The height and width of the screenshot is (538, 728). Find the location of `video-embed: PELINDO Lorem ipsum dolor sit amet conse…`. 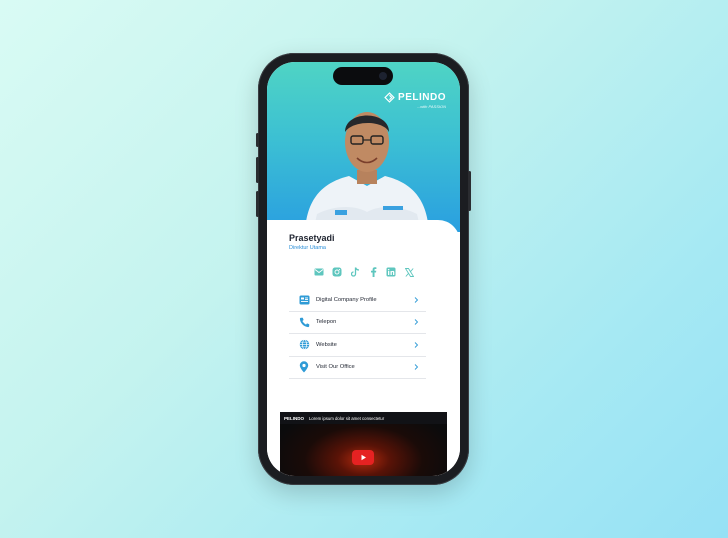

video-embed: PELINDO Lorem ipsum dolor sit amet conse… is located at coordinates (363, 444).